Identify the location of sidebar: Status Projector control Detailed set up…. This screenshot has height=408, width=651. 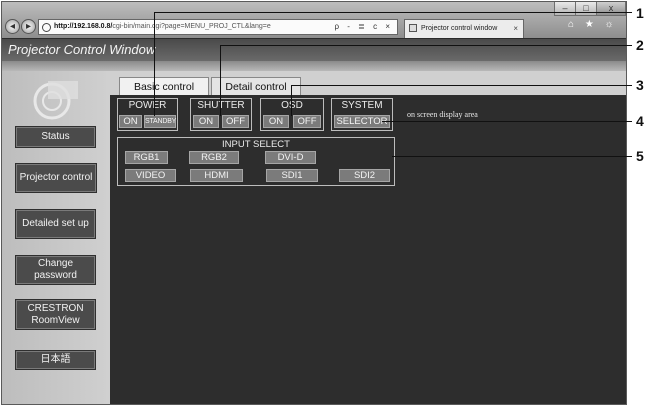
(54, 237).